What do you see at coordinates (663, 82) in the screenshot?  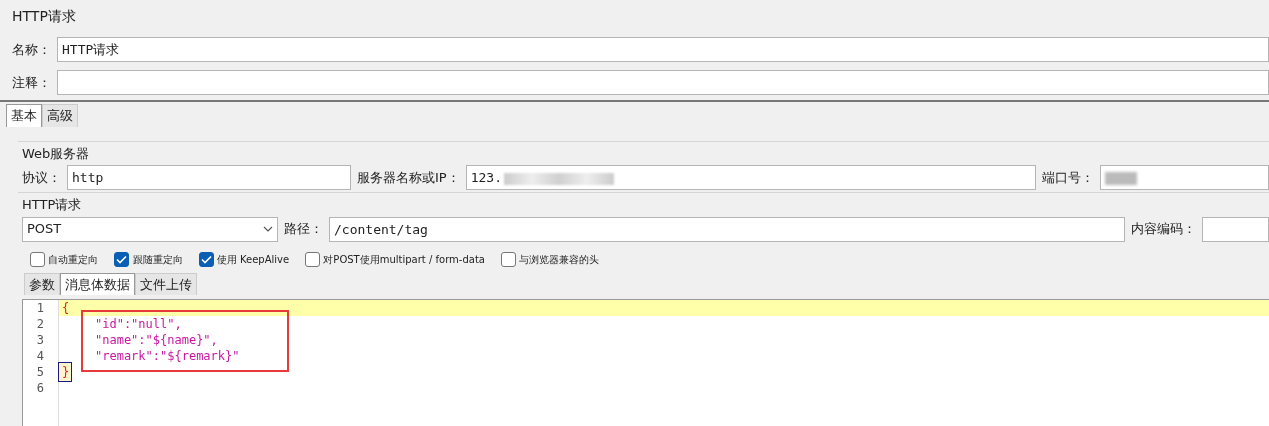 I see `comment-field` at bounding box center [663, 82].